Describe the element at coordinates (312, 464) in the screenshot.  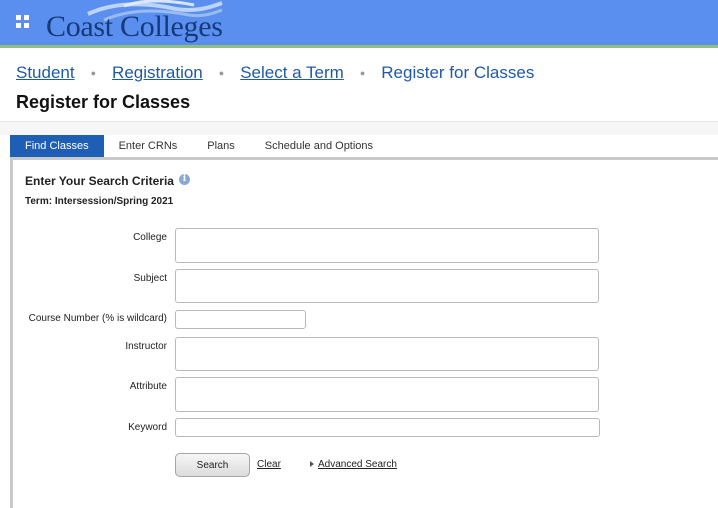
I see `caret-right-icon` at that location.